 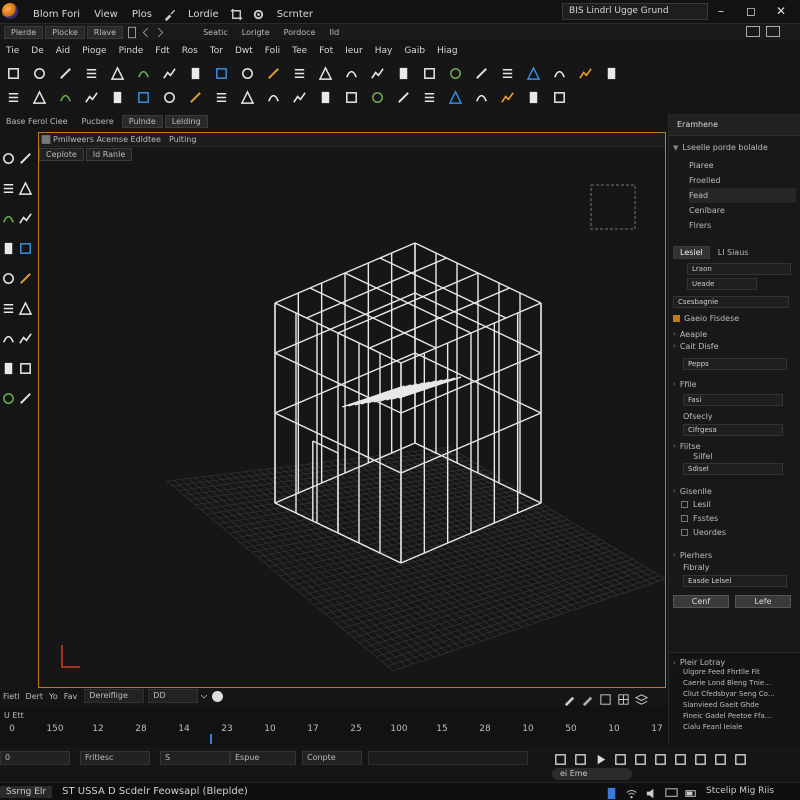 What do you see at coordinates (377, 97) in the screenshot?
I see `text-icon` at bounding box center [377, 97].